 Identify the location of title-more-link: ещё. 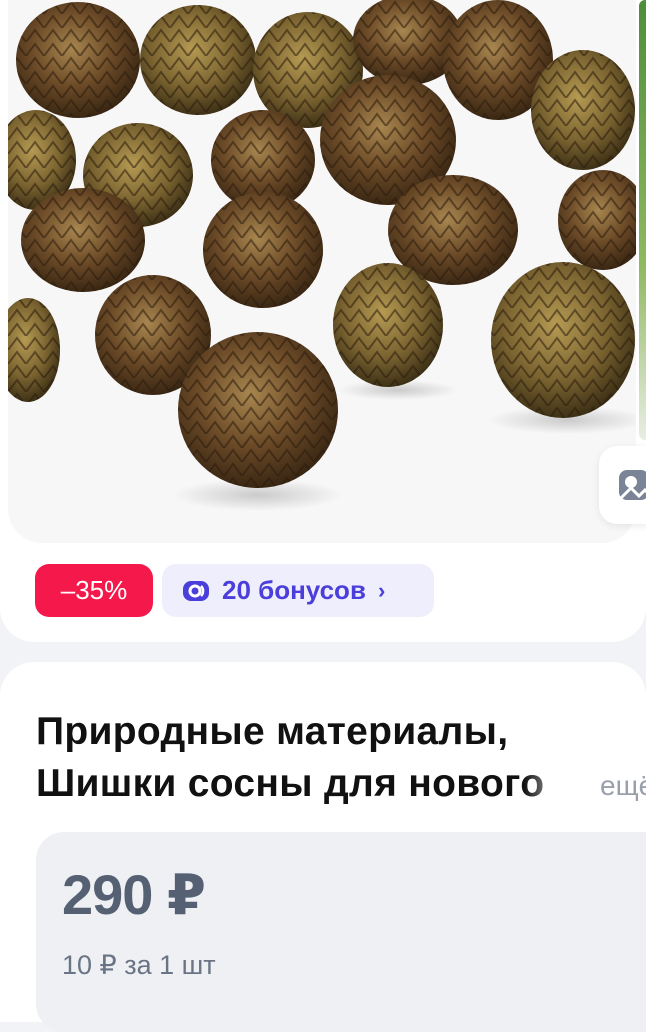
(623, 786).